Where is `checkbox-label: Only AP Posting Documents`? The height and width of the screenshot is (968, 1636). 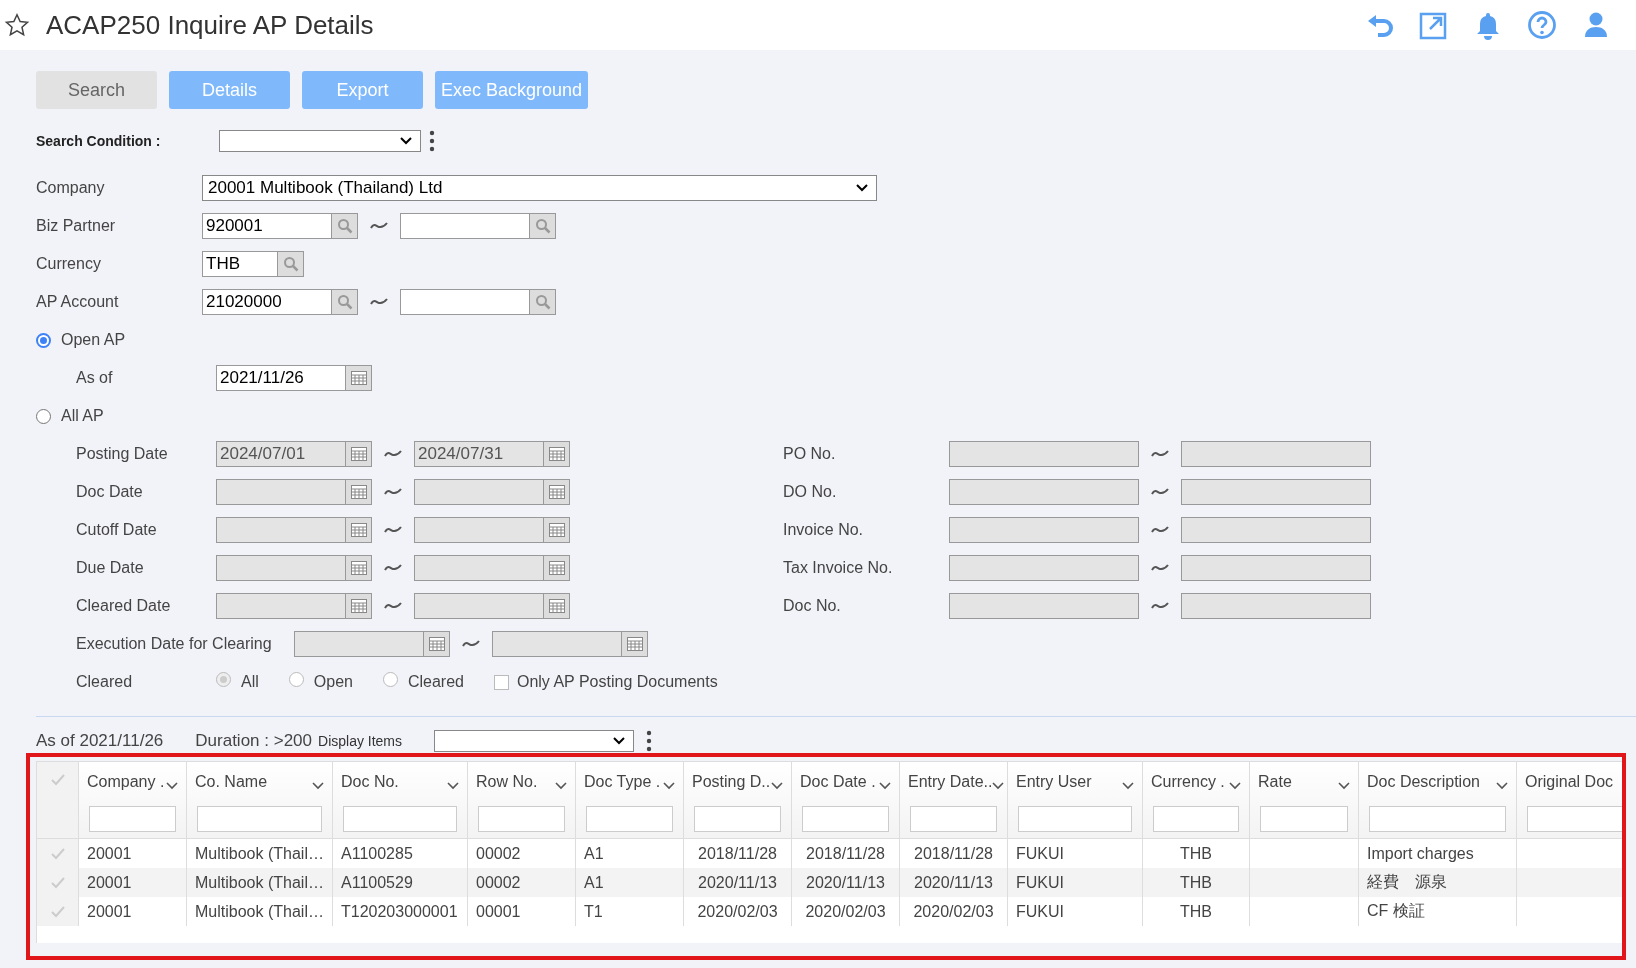 checkbox-label: Only AP Posting Documents is located at coordinates (617, 682).